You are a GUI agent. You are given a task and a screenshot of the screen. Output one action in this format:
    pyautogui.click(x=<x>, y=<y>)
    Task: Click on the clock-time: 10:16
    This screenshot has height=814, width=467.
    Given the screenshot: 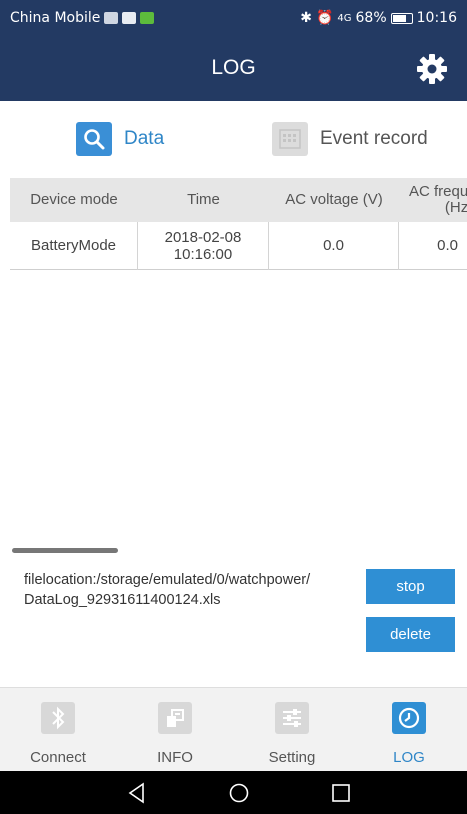 What is the action you would take?
    pyautogui.click(x=436, y=18)
    